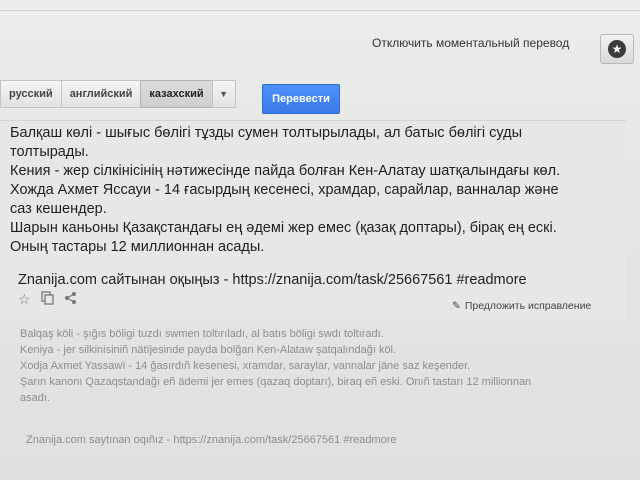  Describe the element at coordinates (176, 94) in the screenshot. I see `tab-kazakh: казахский` at that location.